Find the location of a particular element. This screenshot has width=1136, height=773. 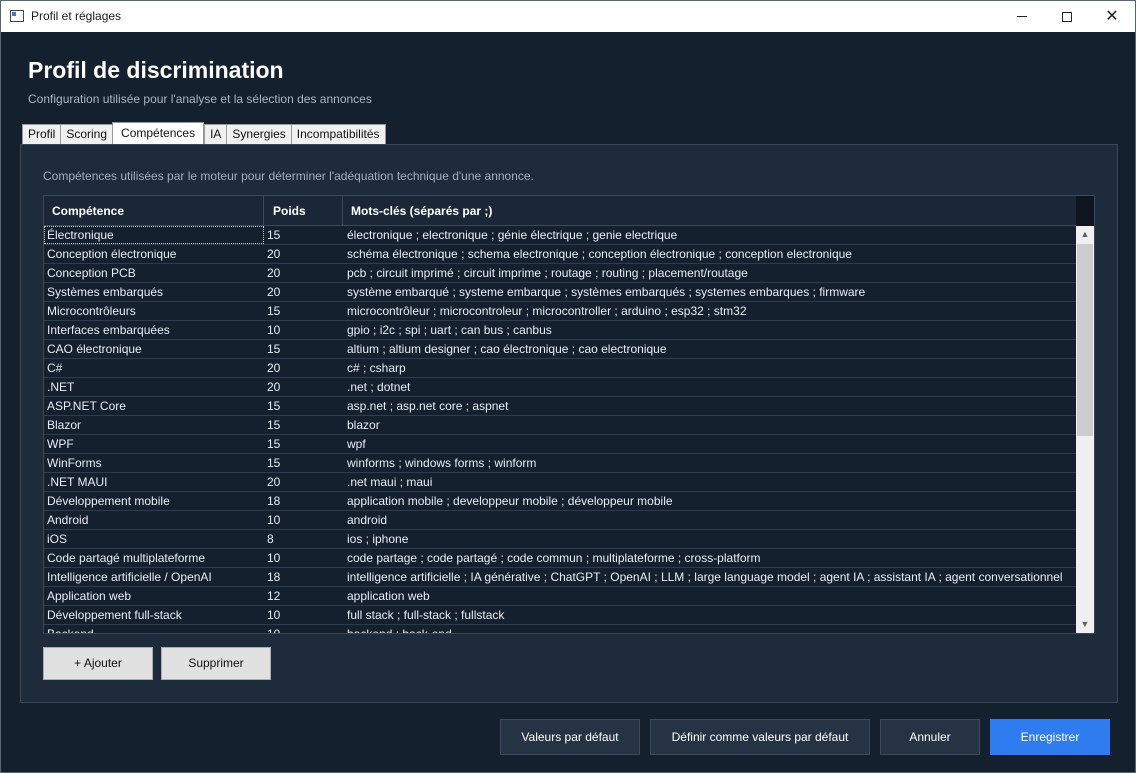

cell-competence: WinForms is located at coordinates (154, 463).